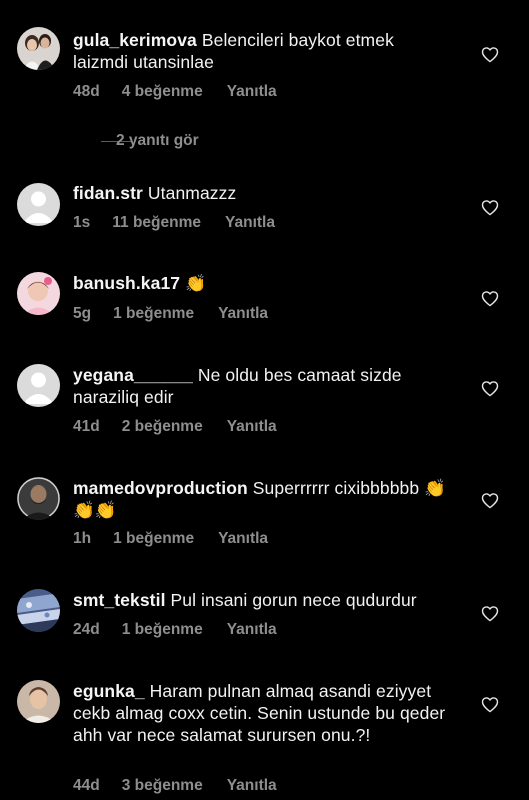 The image size is (529, 800). What do you see at coordinates (162, 786) in the screenshot?
I see `comment-likes: 3 beğenme` at bounding box center [162, 786].